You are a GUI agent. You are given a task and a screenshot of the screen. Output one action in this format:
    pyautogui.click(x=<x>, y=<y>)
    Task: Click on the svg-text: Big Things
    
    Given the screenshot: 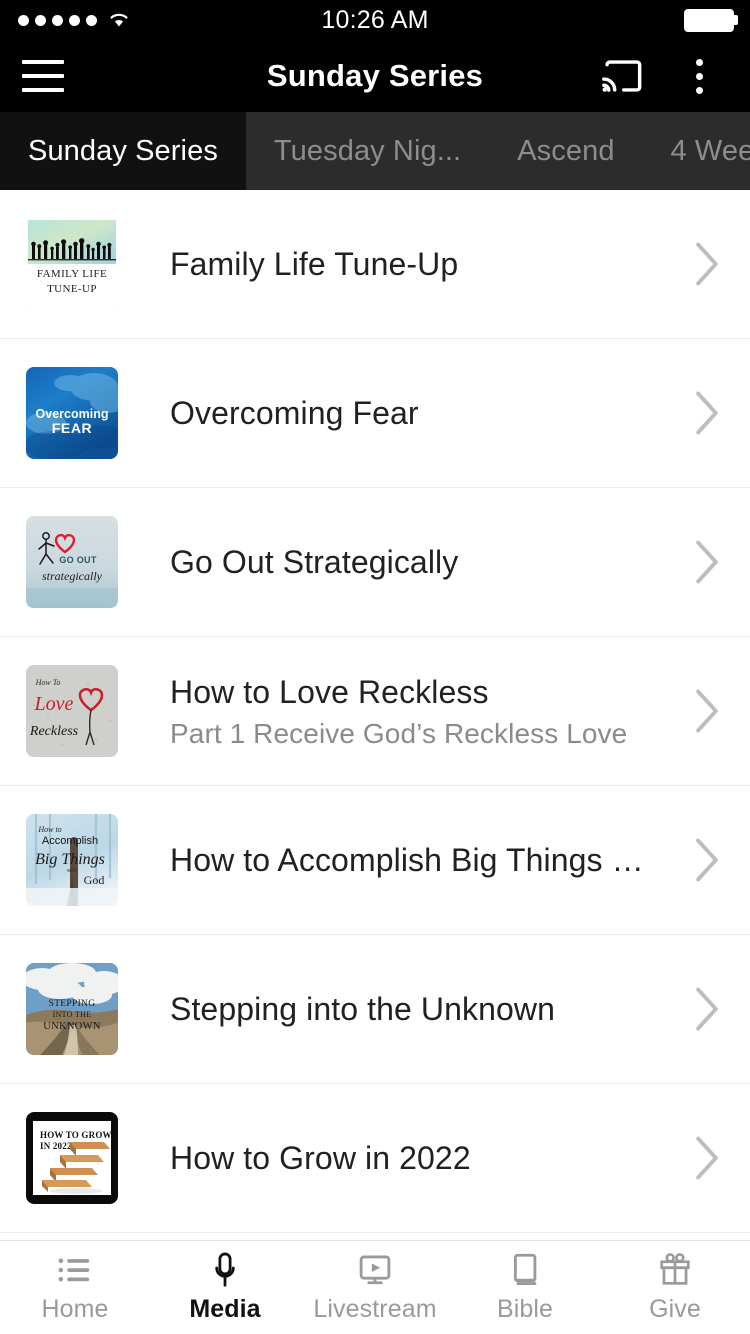 What is the action you would take?
    pyautogui.click(x=70, y=859)
    